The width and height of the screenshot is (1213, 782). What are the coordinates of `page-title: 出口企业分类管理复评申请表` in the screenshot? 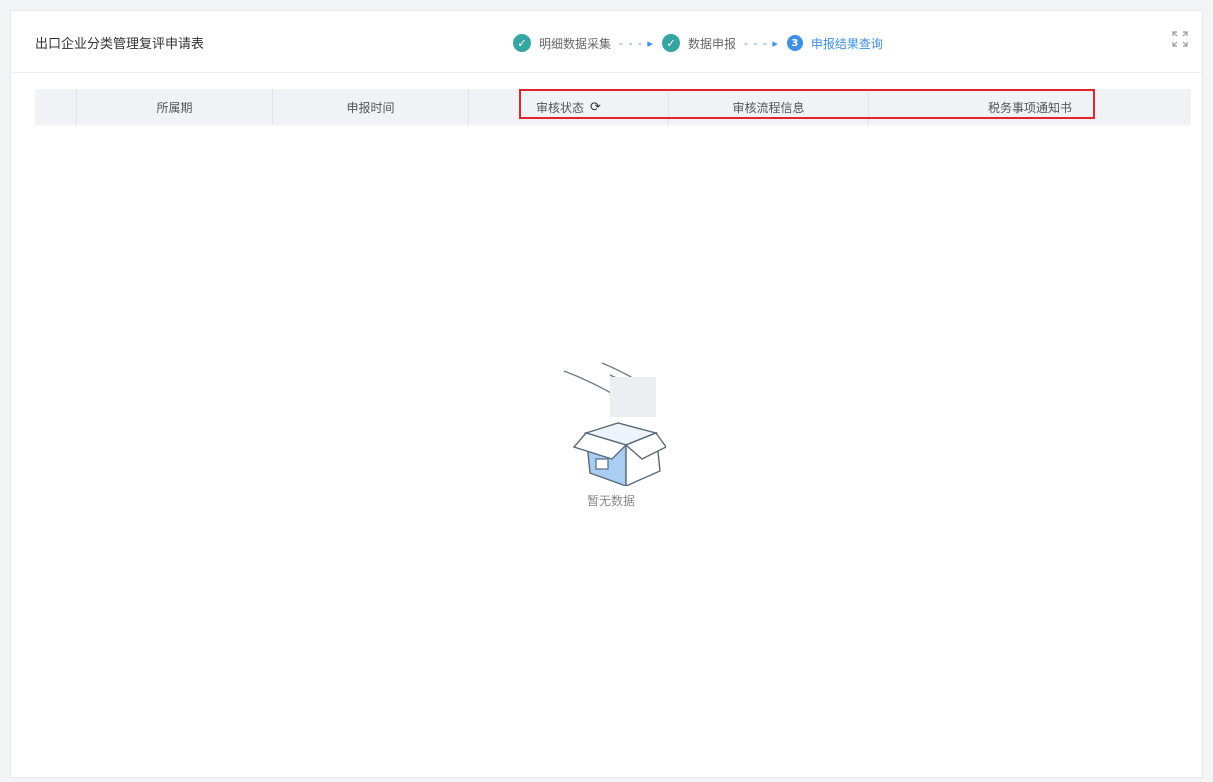 It's located at (120, 44).